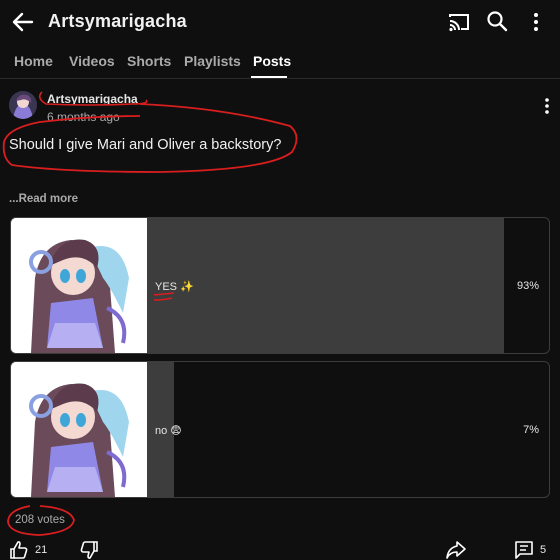 The image size is (560, 560). Describe the element at coordinates (89, 550) in the screenshot. I see `thumbs-down-icon` at that location.